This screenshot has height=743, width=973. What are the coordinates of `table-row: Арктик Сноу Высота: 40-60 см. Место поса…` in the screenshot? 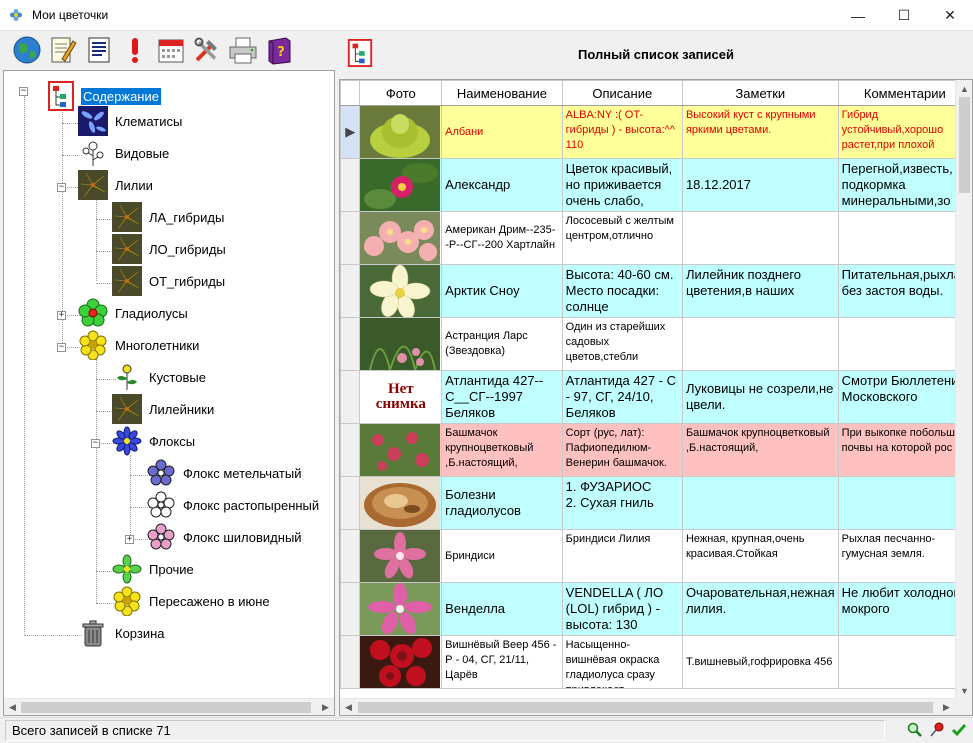 It's located at (656, 291).